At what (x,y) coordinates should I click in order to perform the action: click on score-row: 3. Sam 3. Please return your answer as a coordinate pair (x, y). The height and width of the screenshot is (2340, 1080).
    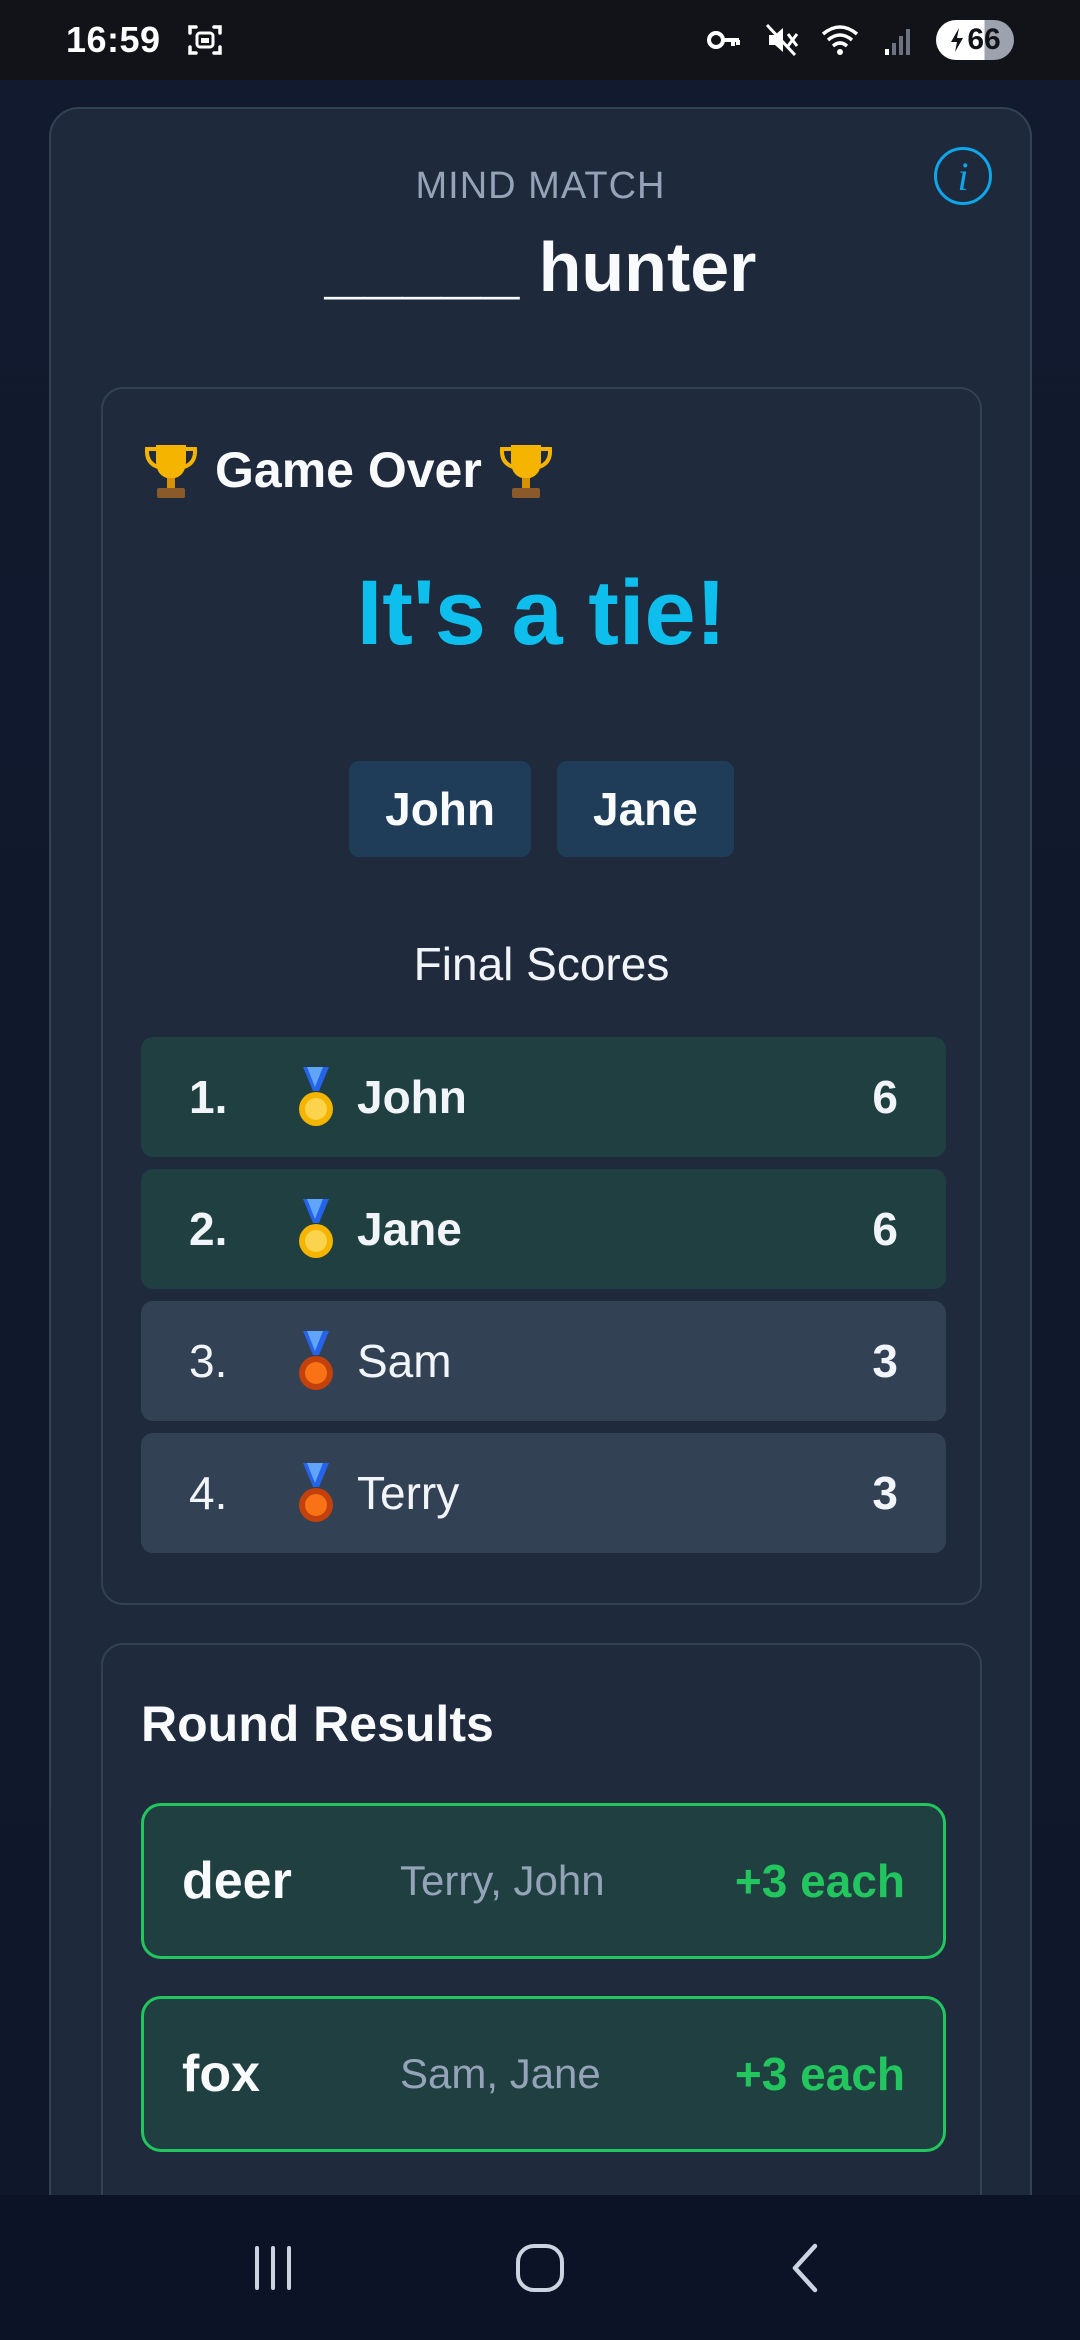
    Looking at the image, I should click on (543, 1361).